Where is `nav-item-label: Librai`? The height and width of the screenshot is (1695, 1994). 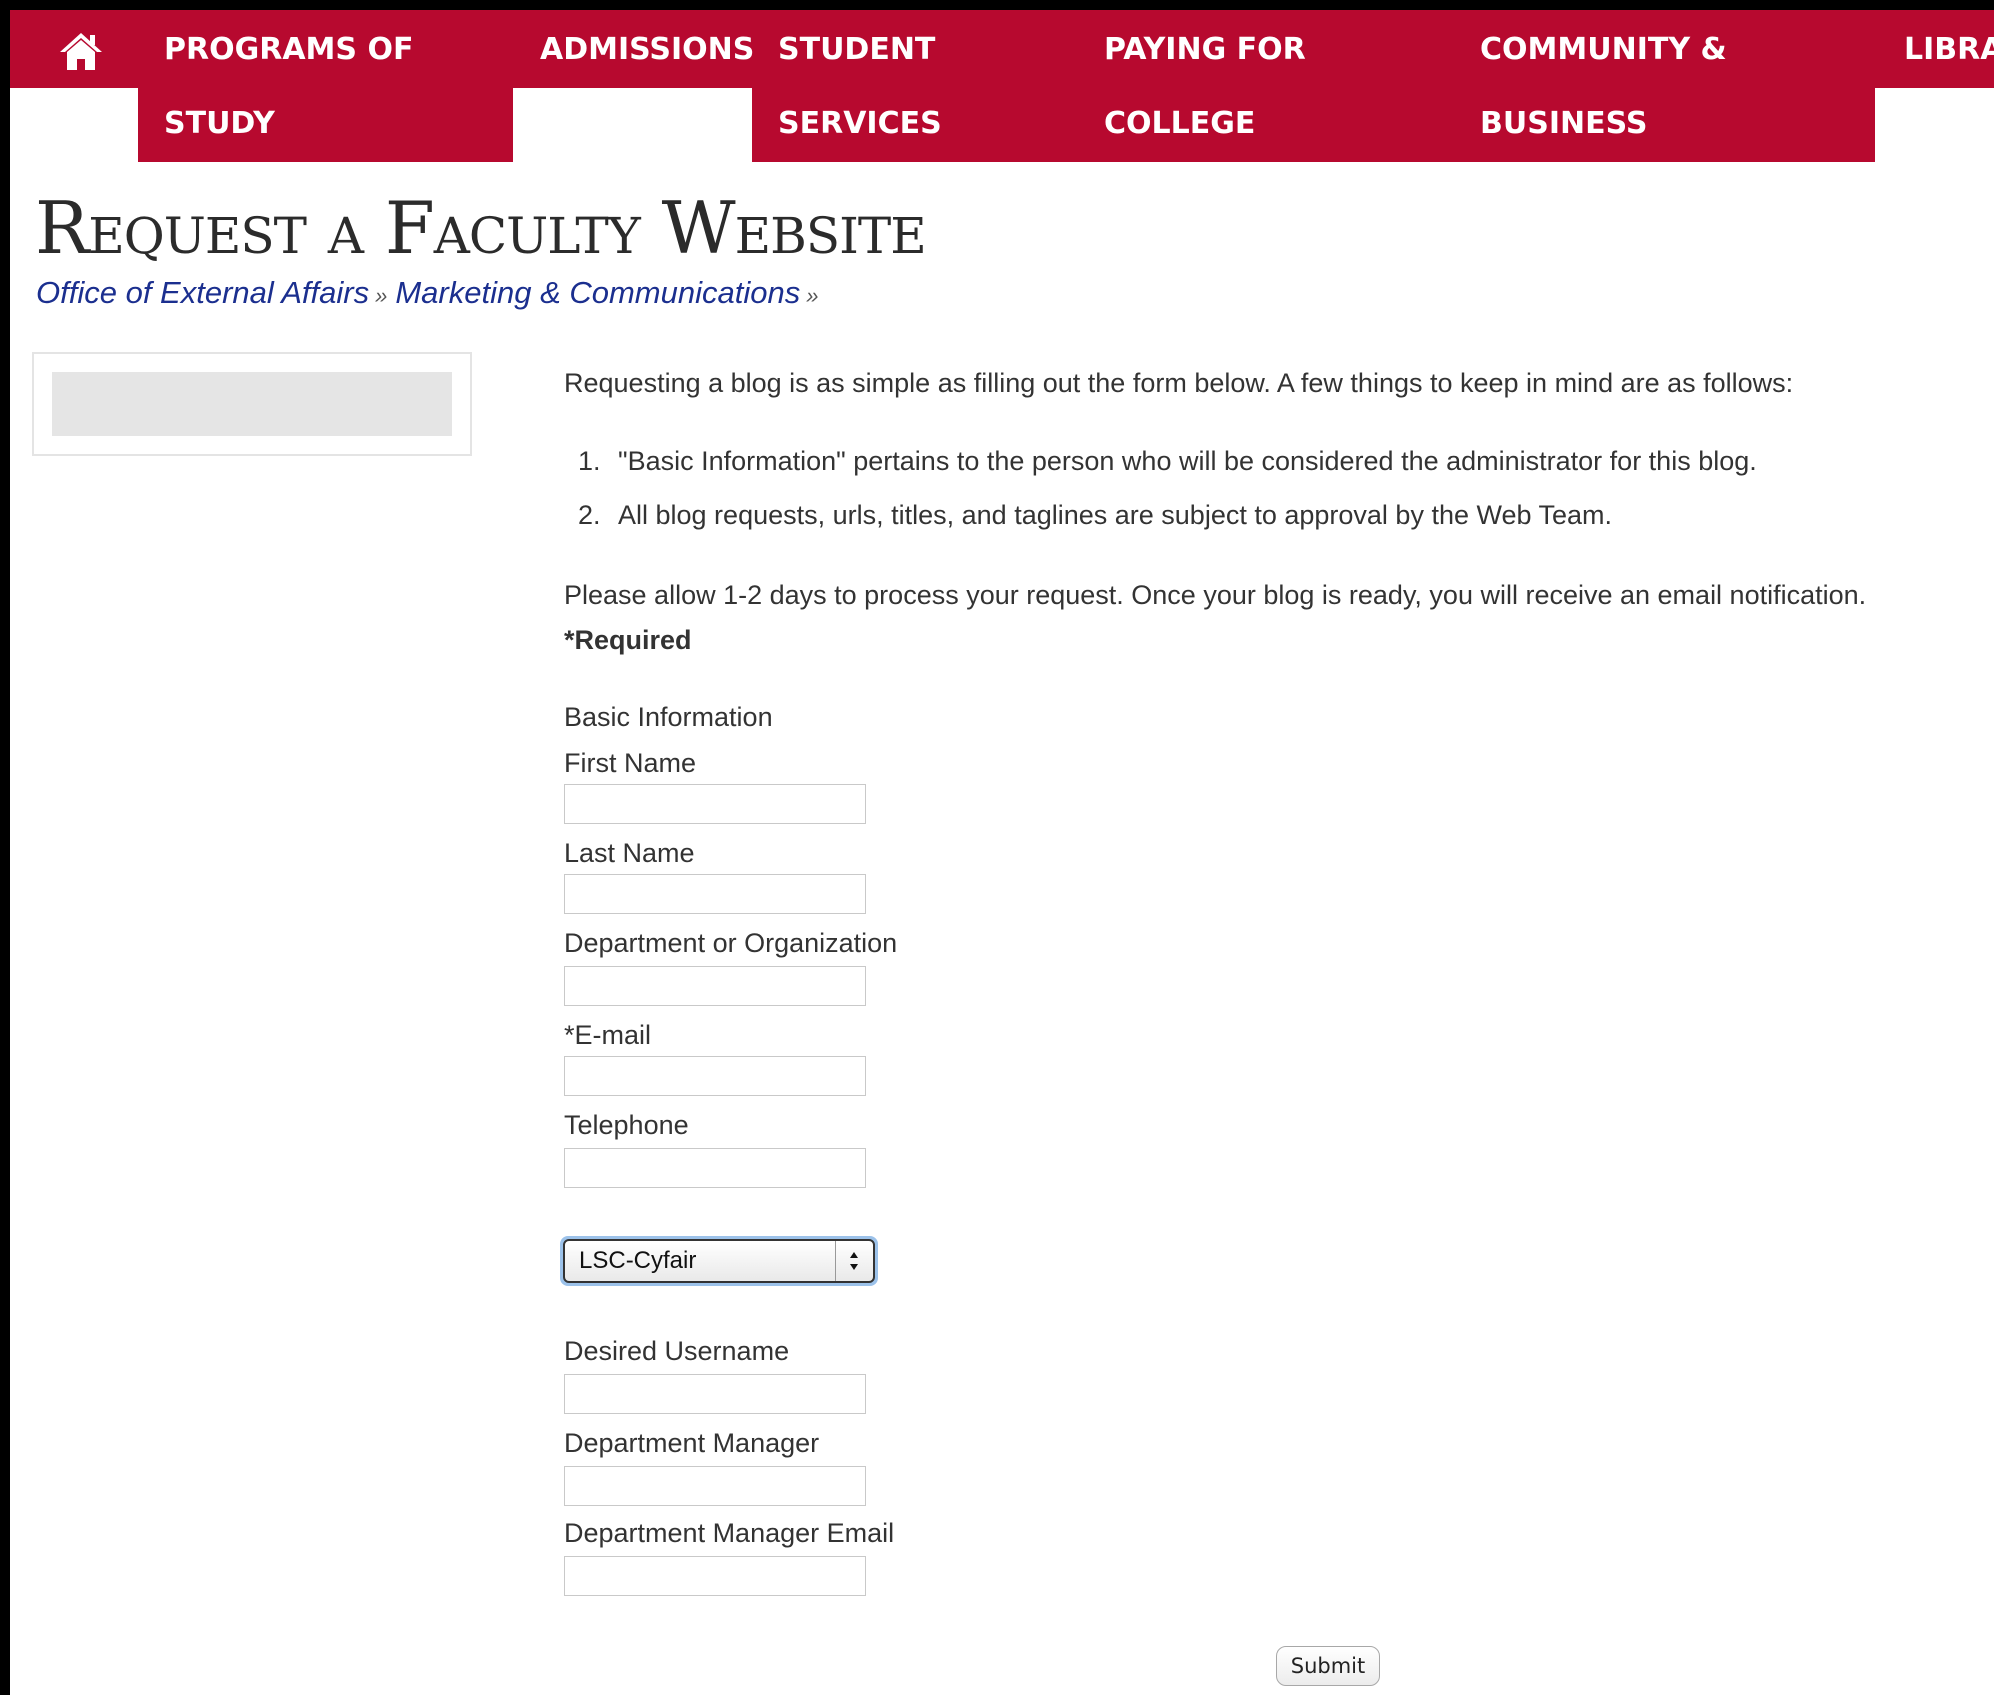 nav-item-label: Librai is located at coordinates (1949, 49).